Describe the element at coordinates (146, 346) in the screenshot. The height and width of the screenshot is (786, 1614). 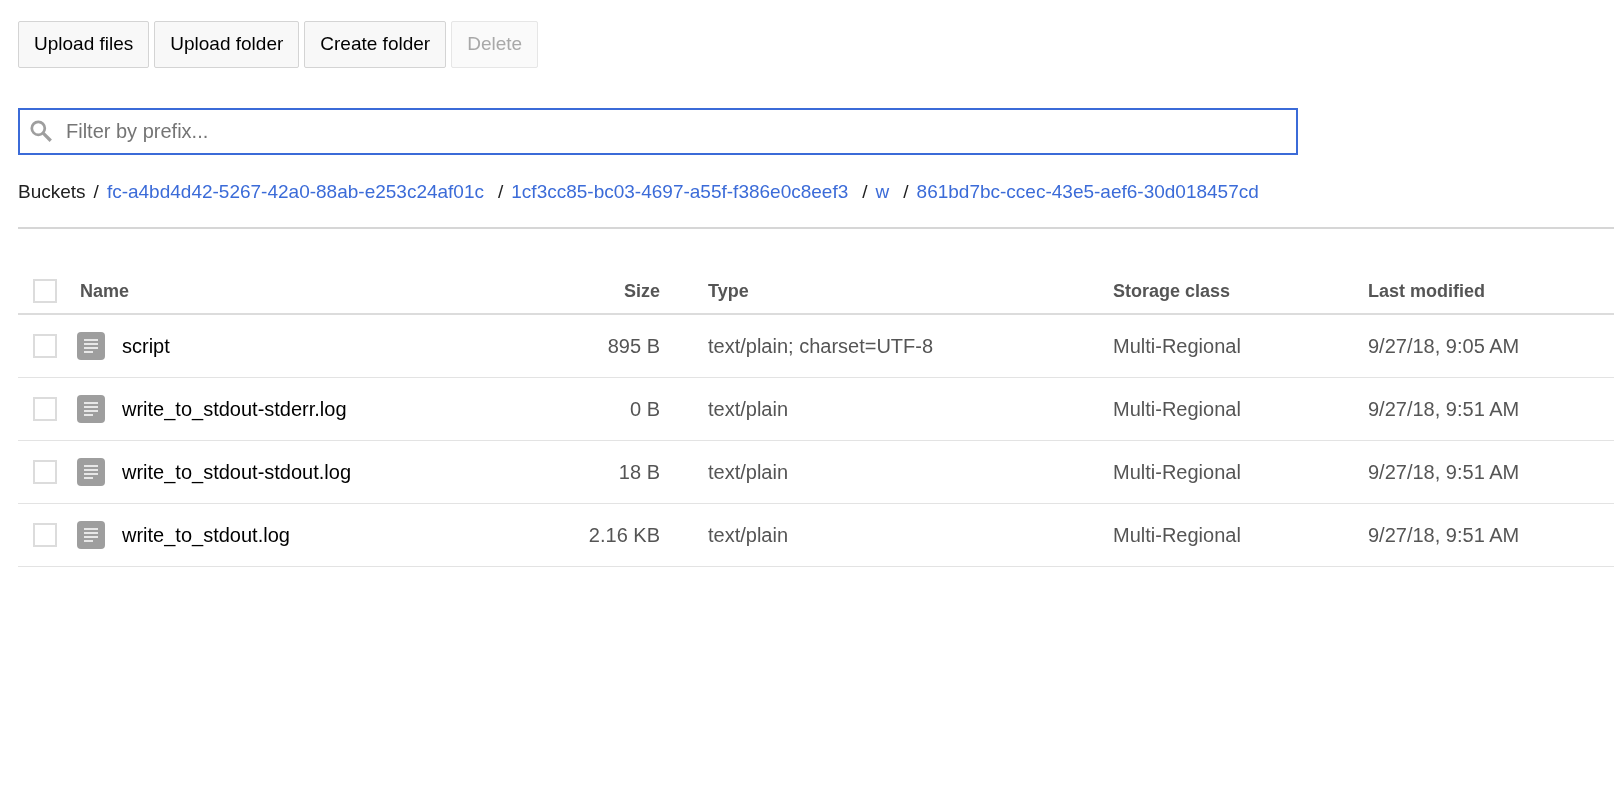
I see `file-name-link: script` at that location.